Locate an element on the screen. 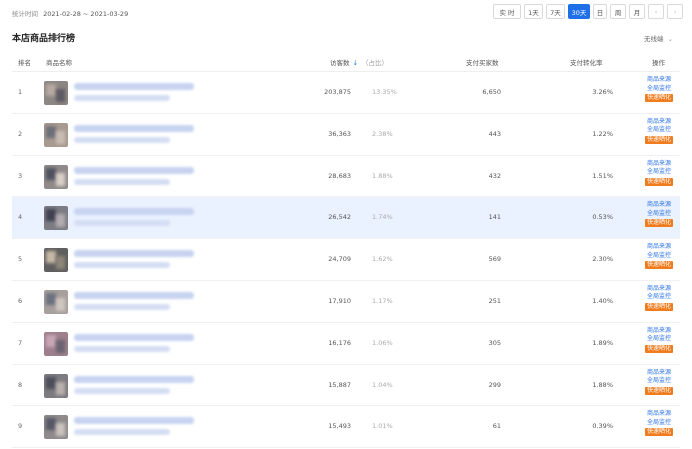  conversion-cell: 2.30% is located at coordinates (602, 259).